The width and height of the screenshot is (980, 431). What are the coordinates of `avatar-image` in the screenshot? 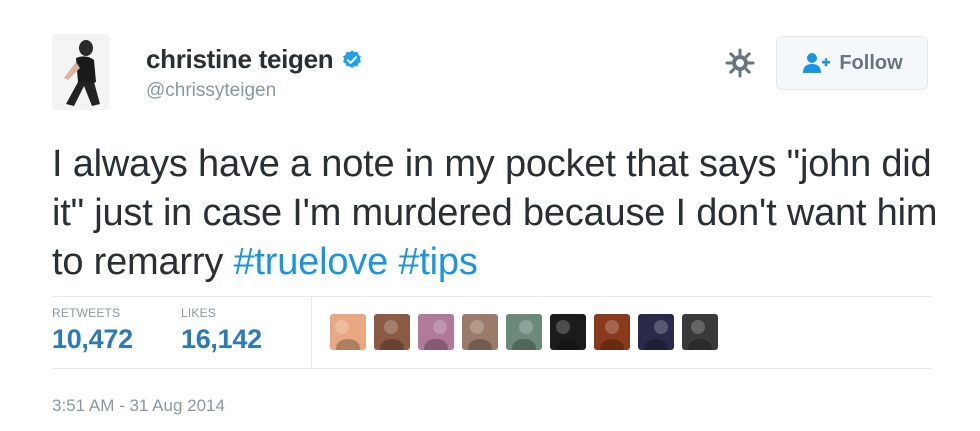 It's located at (81, 72).